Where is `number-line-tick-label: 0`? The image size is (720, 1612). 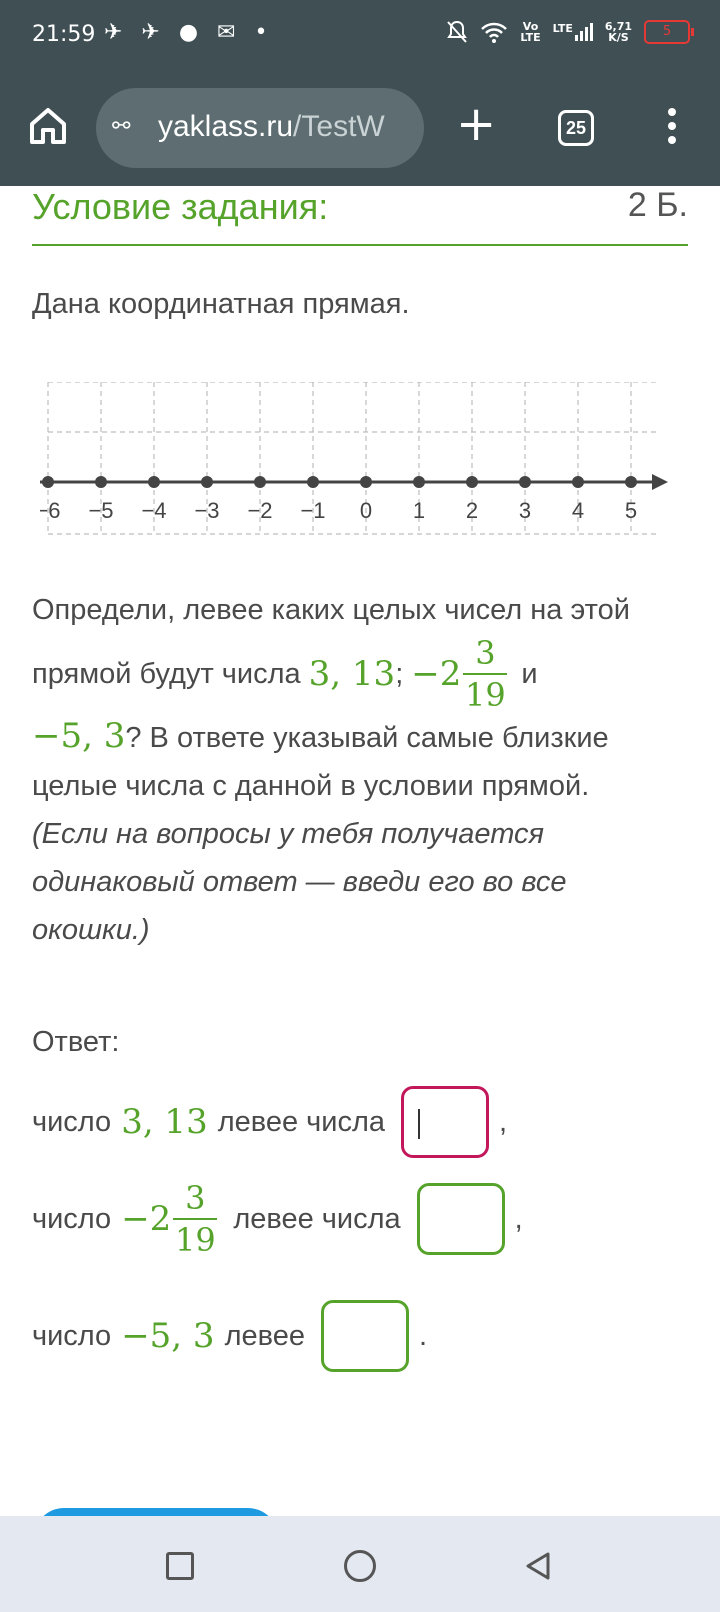 number-line-tick-label: 0 is located at coordinates (366, 510).